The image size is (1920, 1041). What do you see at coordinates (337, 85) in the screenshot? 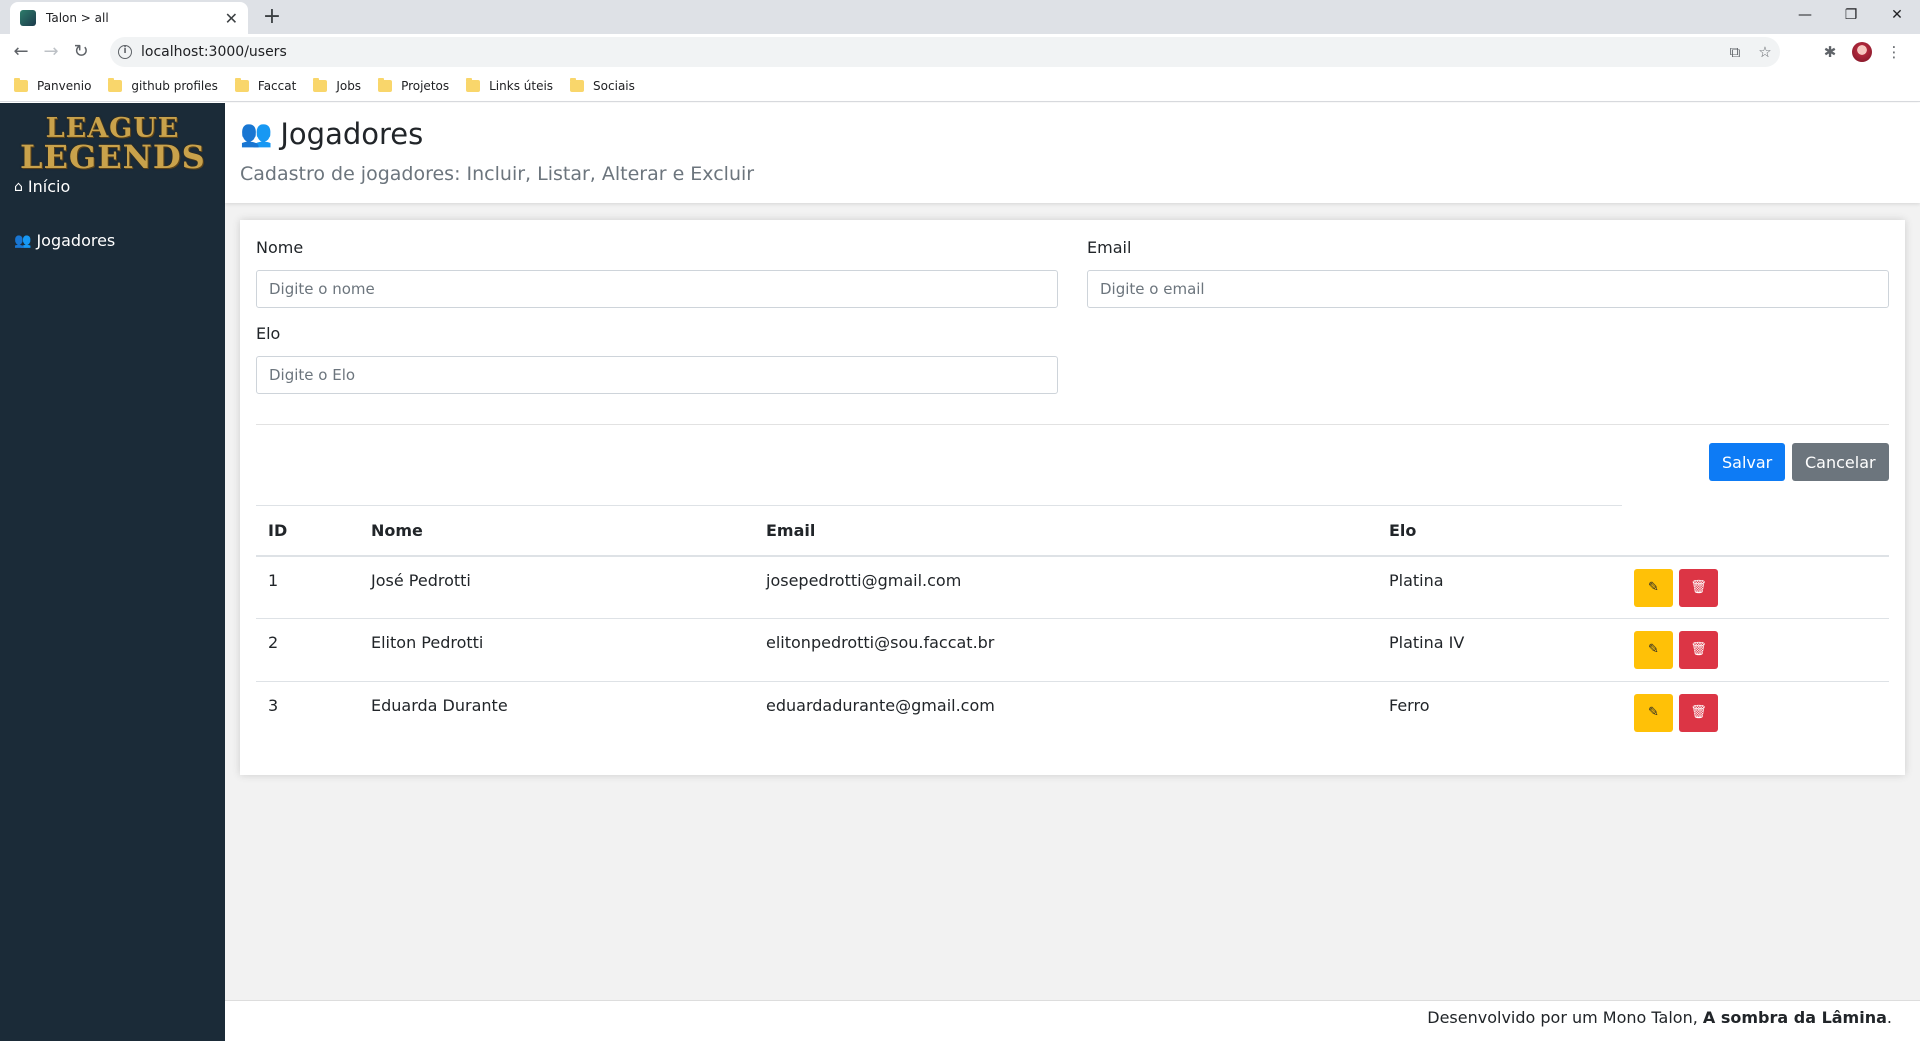
I see `bookmark-folder: Jobs` at bounding box center [337, 85].